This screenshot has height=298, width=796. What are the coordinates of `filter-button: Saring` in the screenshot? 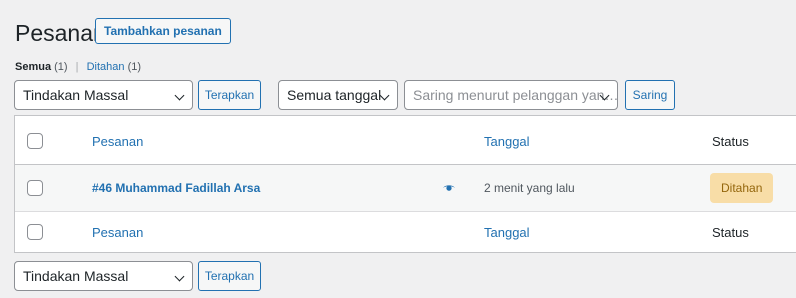 It's located at (650, 95).